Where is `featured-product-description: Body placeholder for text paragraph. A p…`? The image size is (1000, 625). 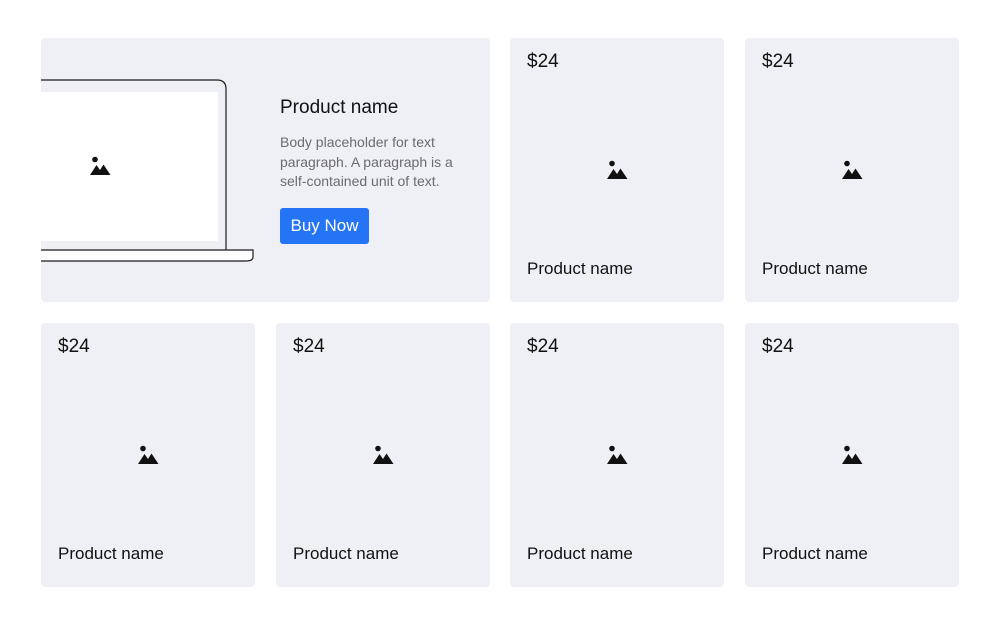
featured-product-description: Body placeholder for text paragraph. A p… is located at coordinates (366, 161).